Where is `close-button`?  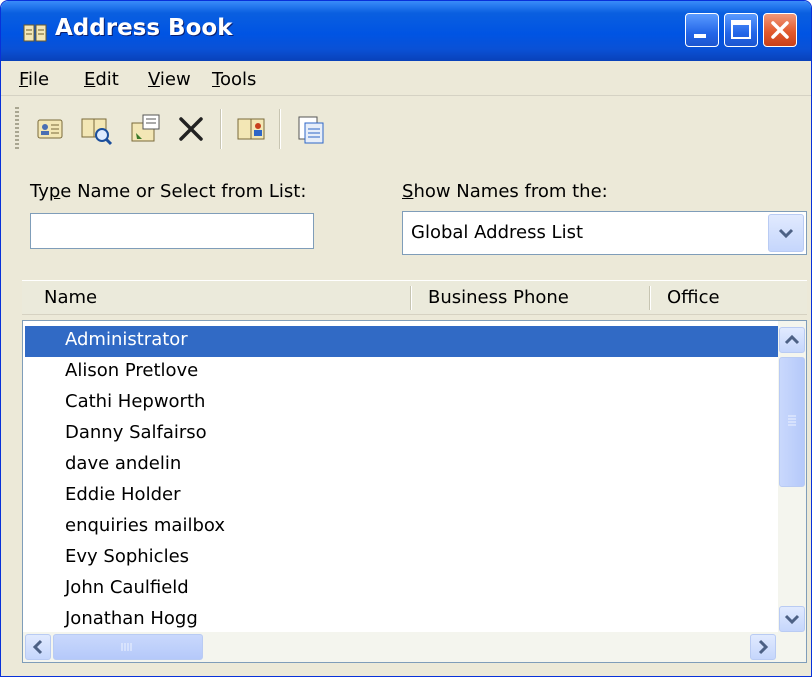
close-button is located at coordinates (780, 30).